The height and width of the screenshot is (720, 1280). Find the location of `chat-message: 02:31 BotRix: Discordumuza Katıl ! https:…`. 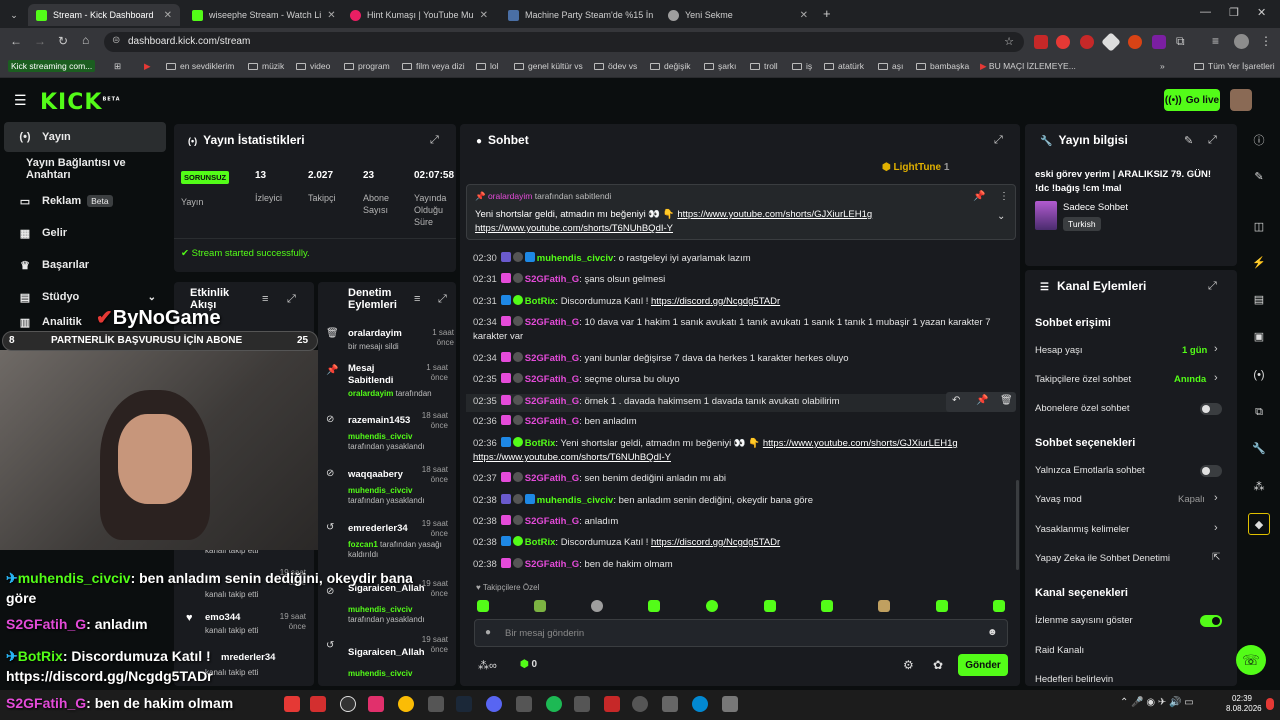

chat-message: 02:31 BotRix: Discordumuza Katıl ! https:… is located at coordinates (743, 302).